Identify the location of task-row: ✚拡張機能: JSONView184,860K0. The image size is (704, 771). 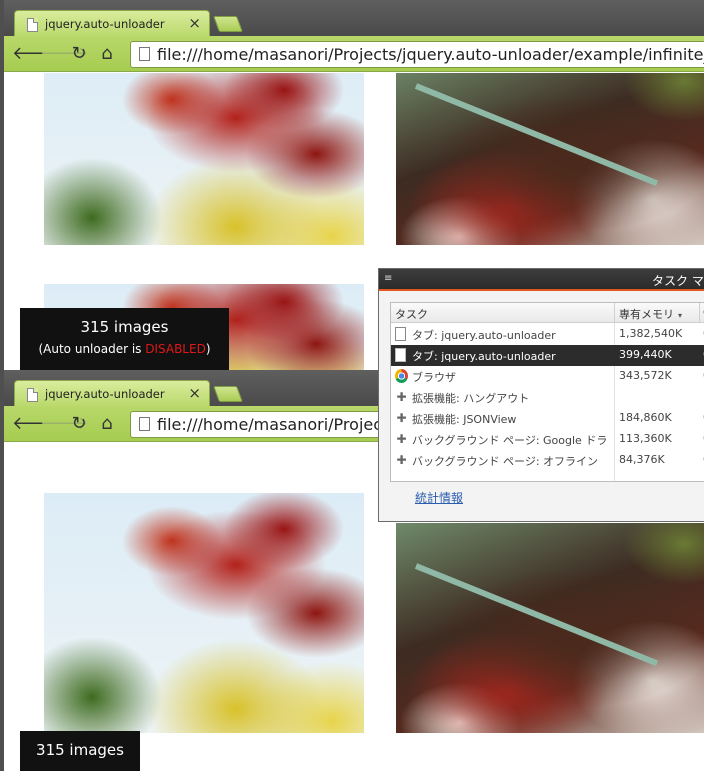
(547, 418).